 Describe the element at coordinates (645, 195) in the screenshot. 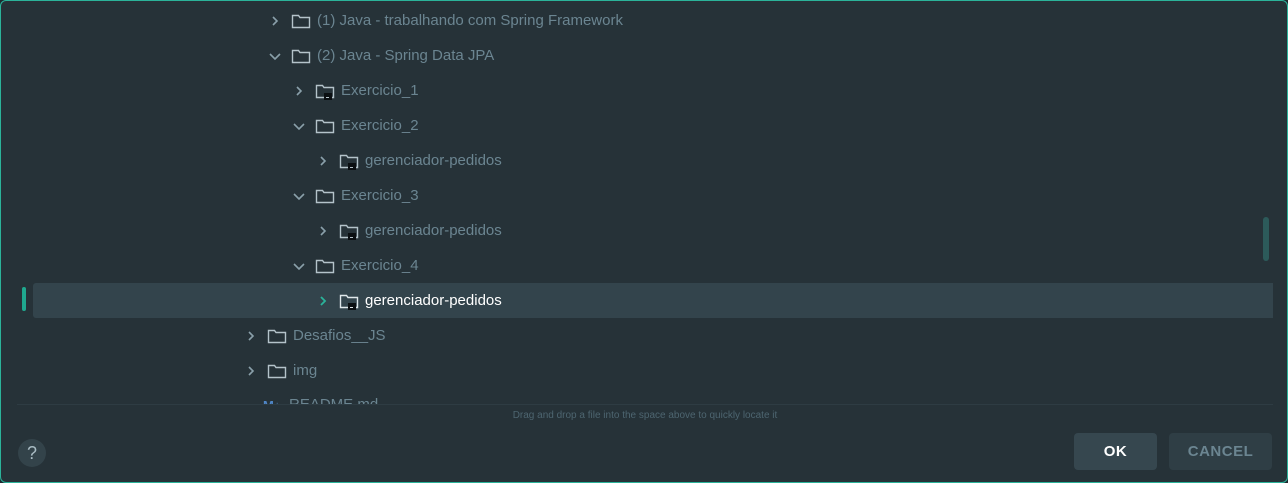

I see `tree-item: Exercicio_3` at that location.